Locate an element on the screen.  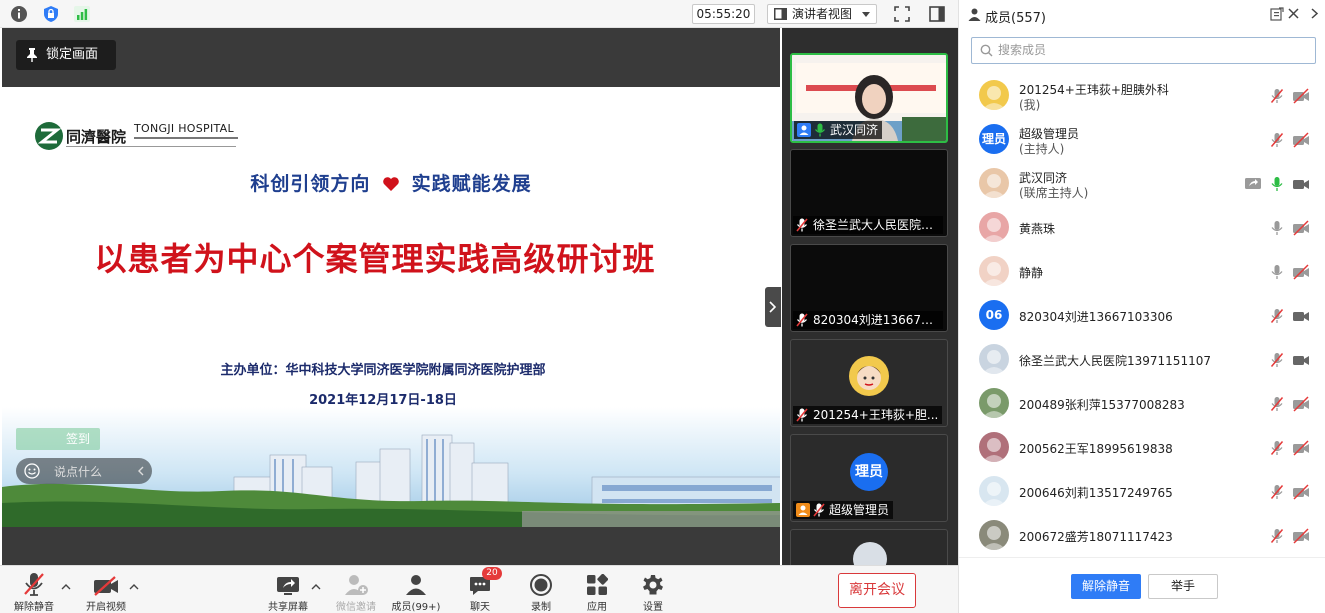
member-role: (我) is located at coordinates (1030, 105).